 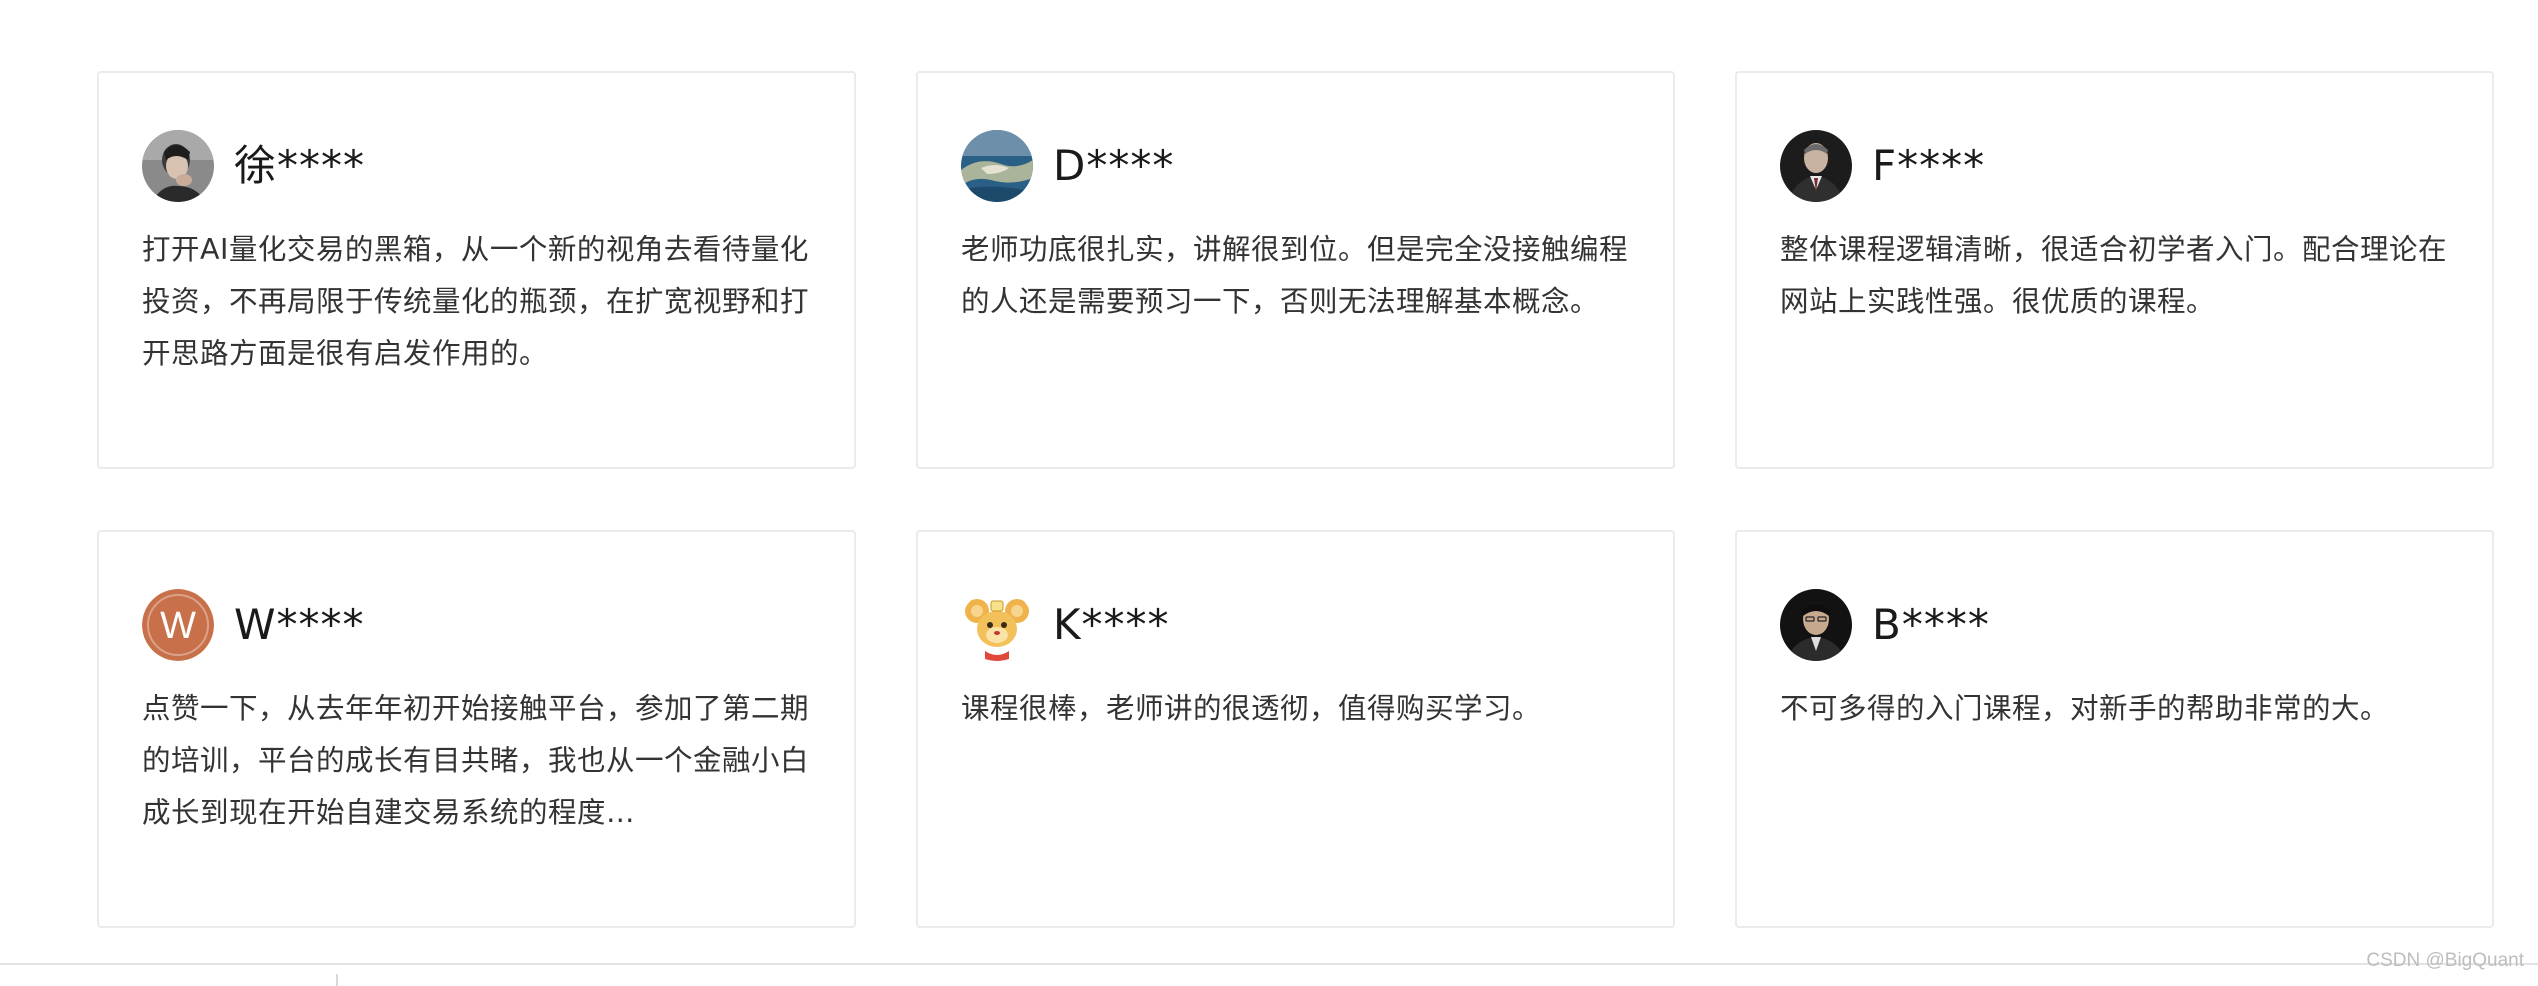 I want to click on svg-text: W, so click(x=178, y=626).